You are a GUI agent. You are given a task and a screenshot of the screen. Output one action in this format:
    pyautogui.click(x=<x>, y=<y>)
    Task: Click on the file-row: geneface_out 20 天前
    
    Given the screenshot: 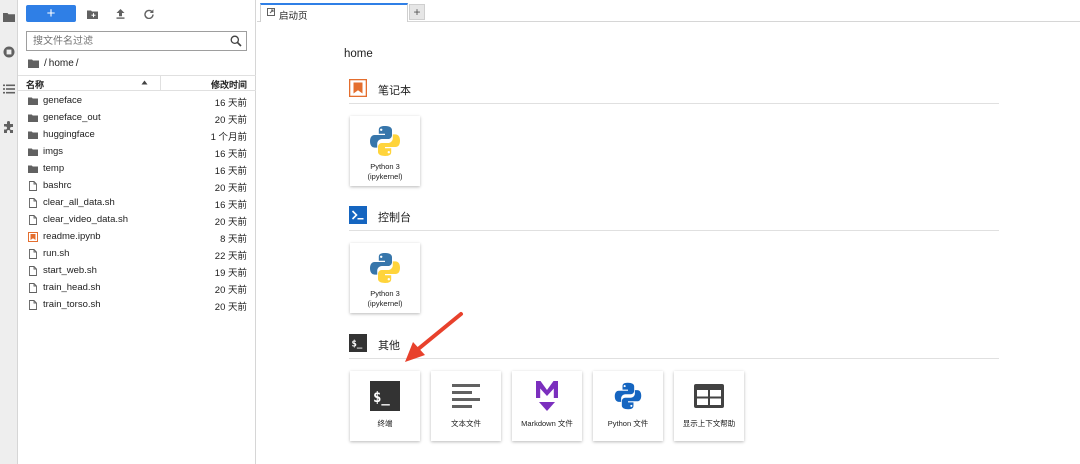 What is the action you would take?
    pyautogui.click(x=137, y=117)
    